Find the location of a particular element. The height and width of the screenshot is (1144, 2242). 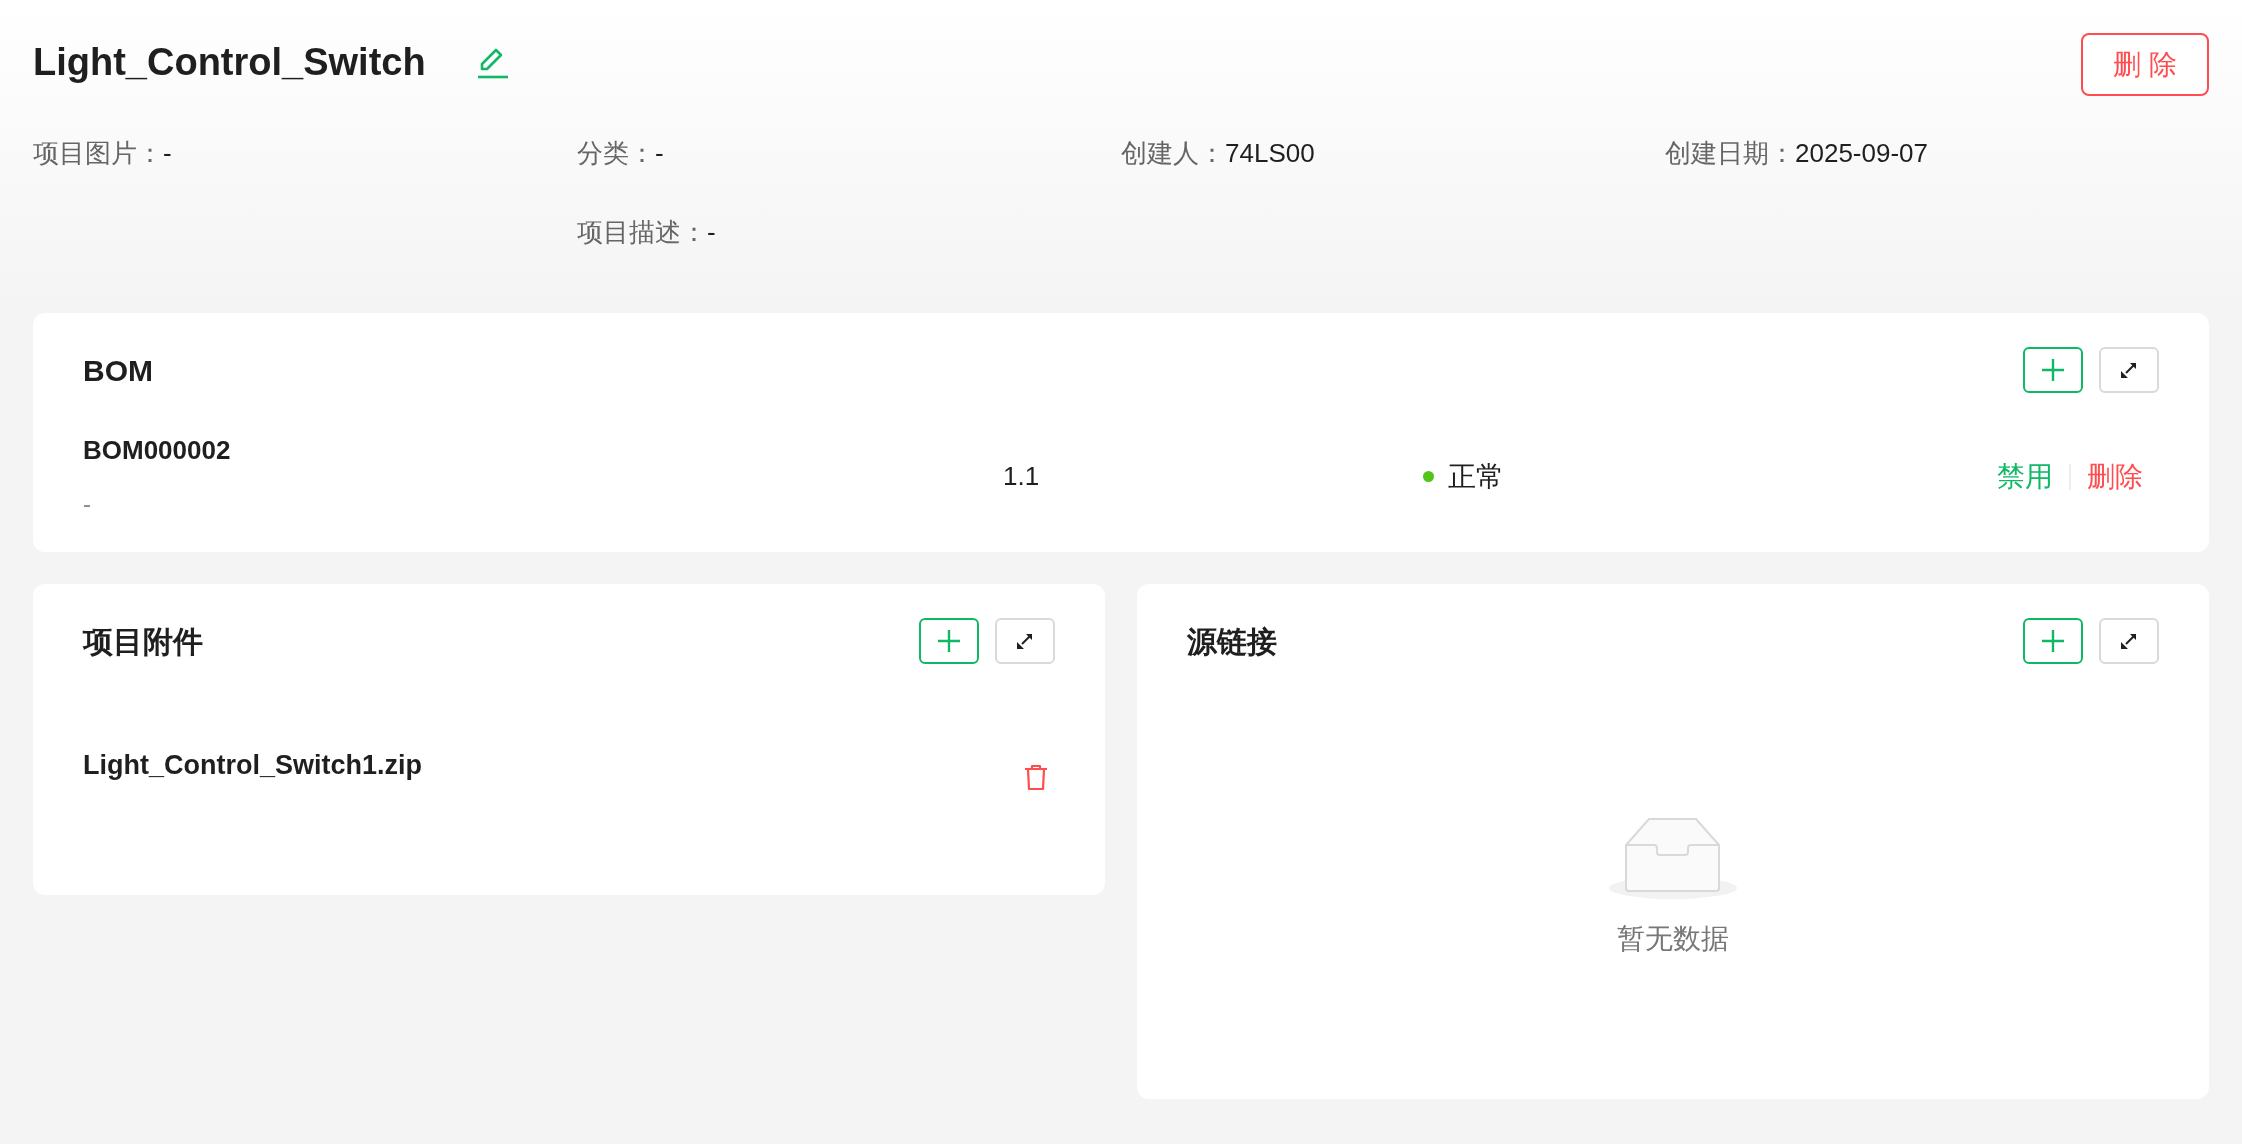

field-label: 分类： is located at coordinates (616, 153).